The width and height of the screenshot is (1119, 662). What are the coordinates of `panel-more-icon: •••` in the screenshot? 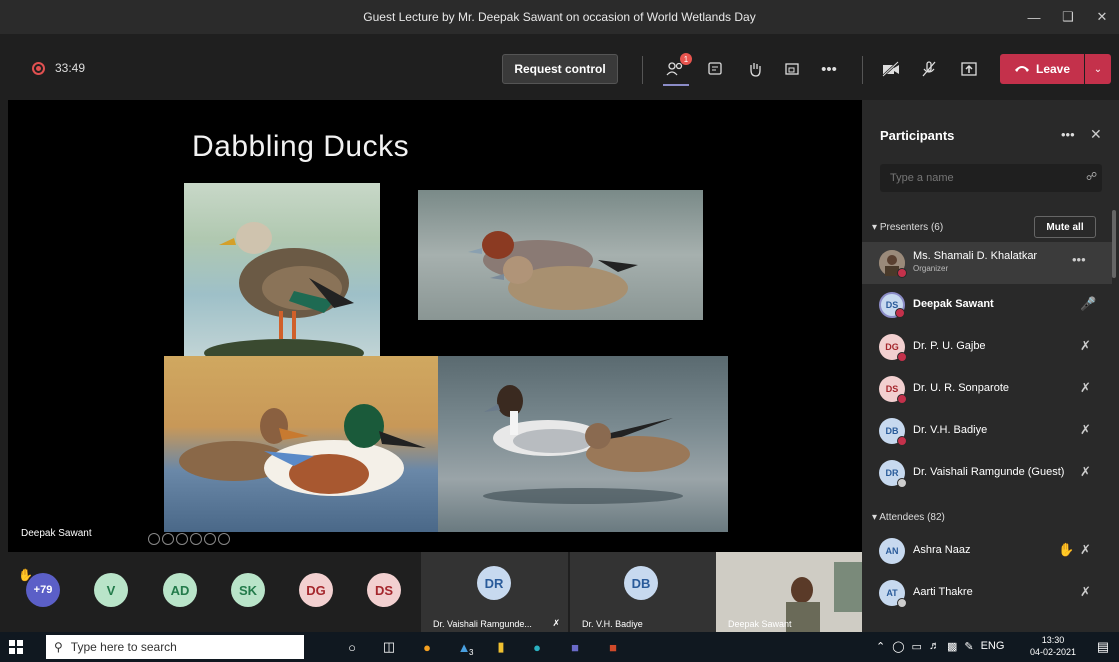 It's located at (1068, 134).